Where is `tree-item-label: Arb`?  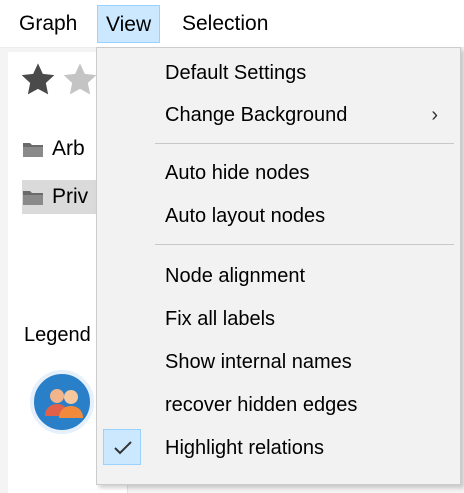
tree-item-label: Arb is located at coordinates (68, 148).